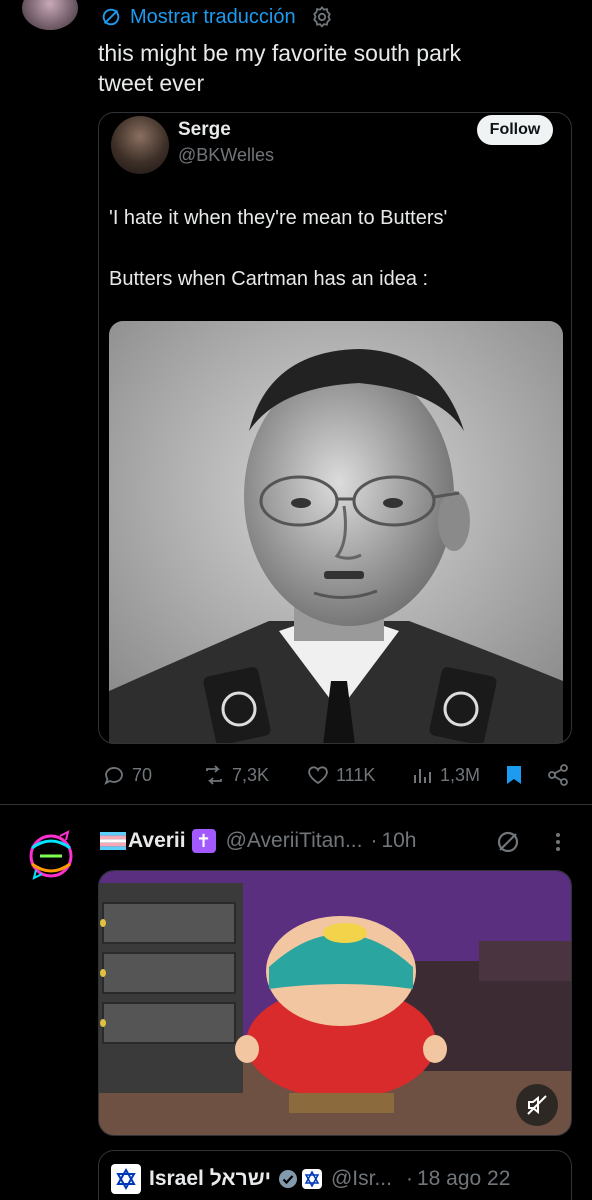  I want to click on quoted-text-line: Butters when Cartman has an idea :, so click(269, 279).